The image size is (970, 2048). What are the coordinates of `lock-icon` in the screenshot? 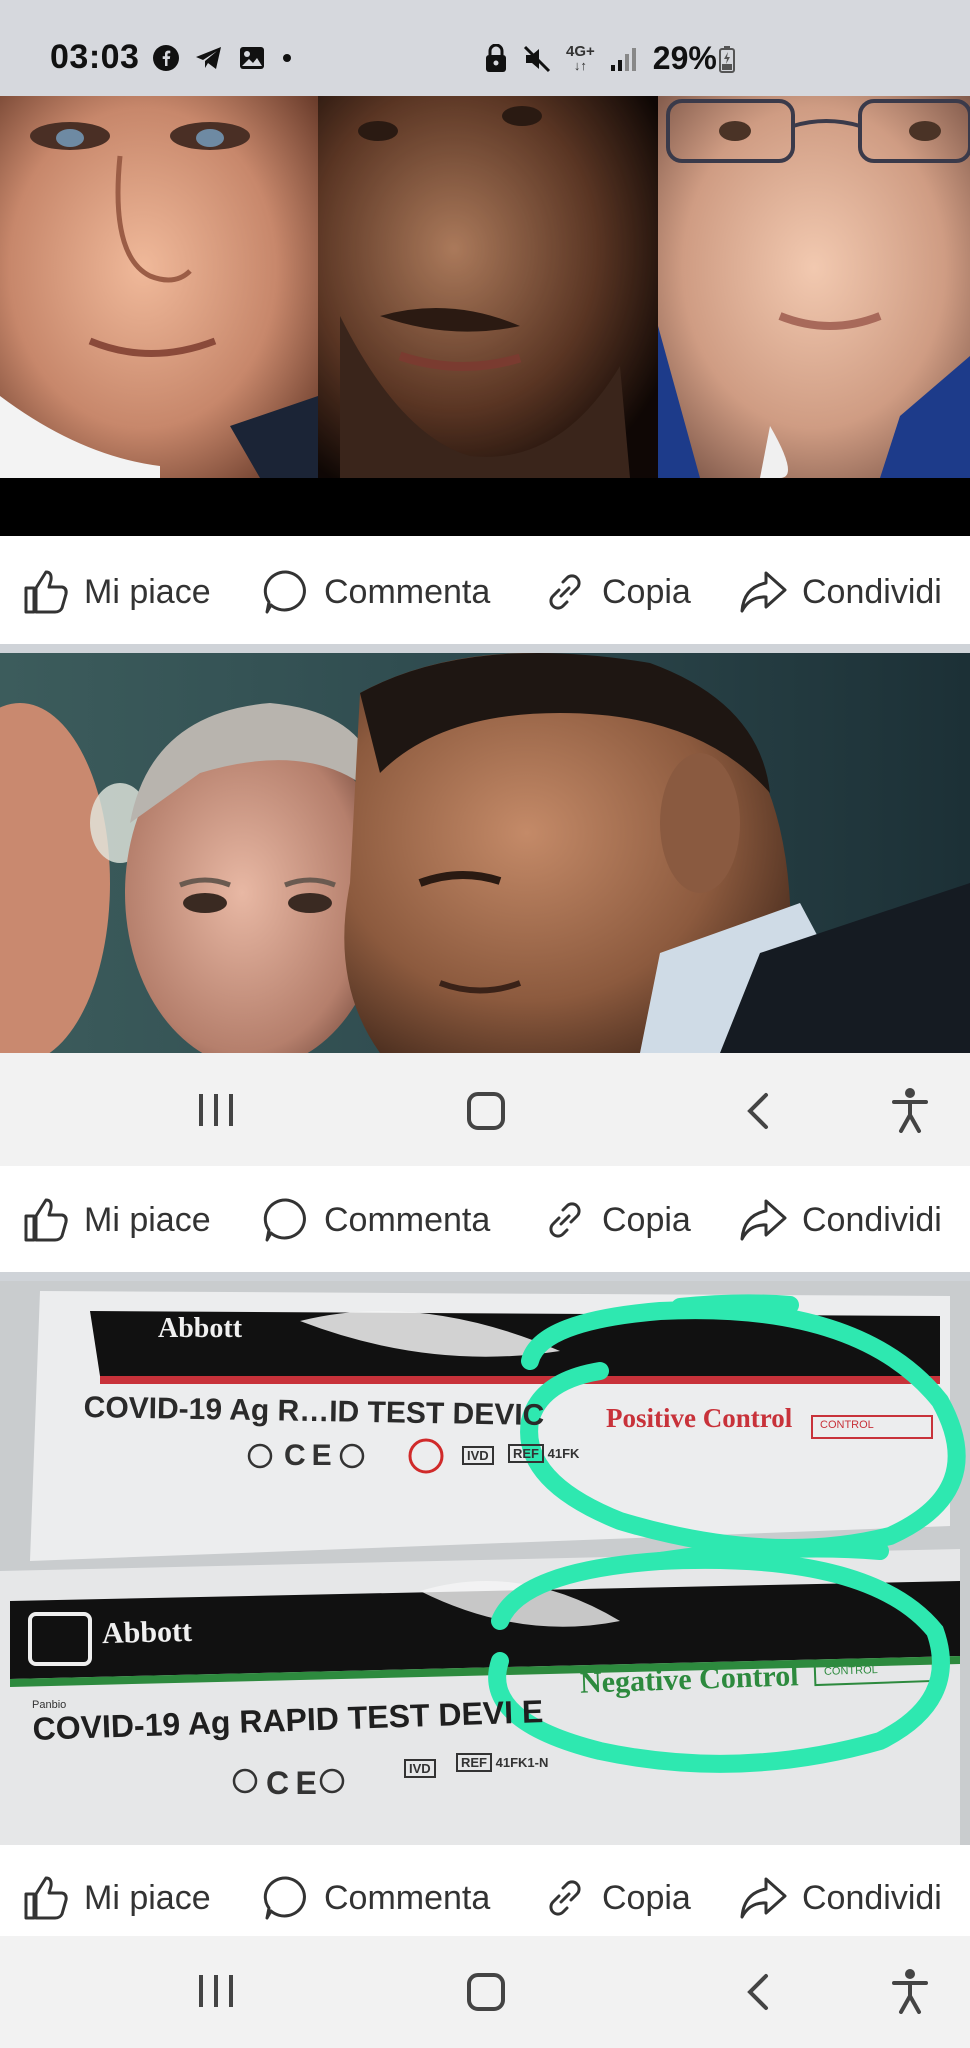 It's located at (496, 57).